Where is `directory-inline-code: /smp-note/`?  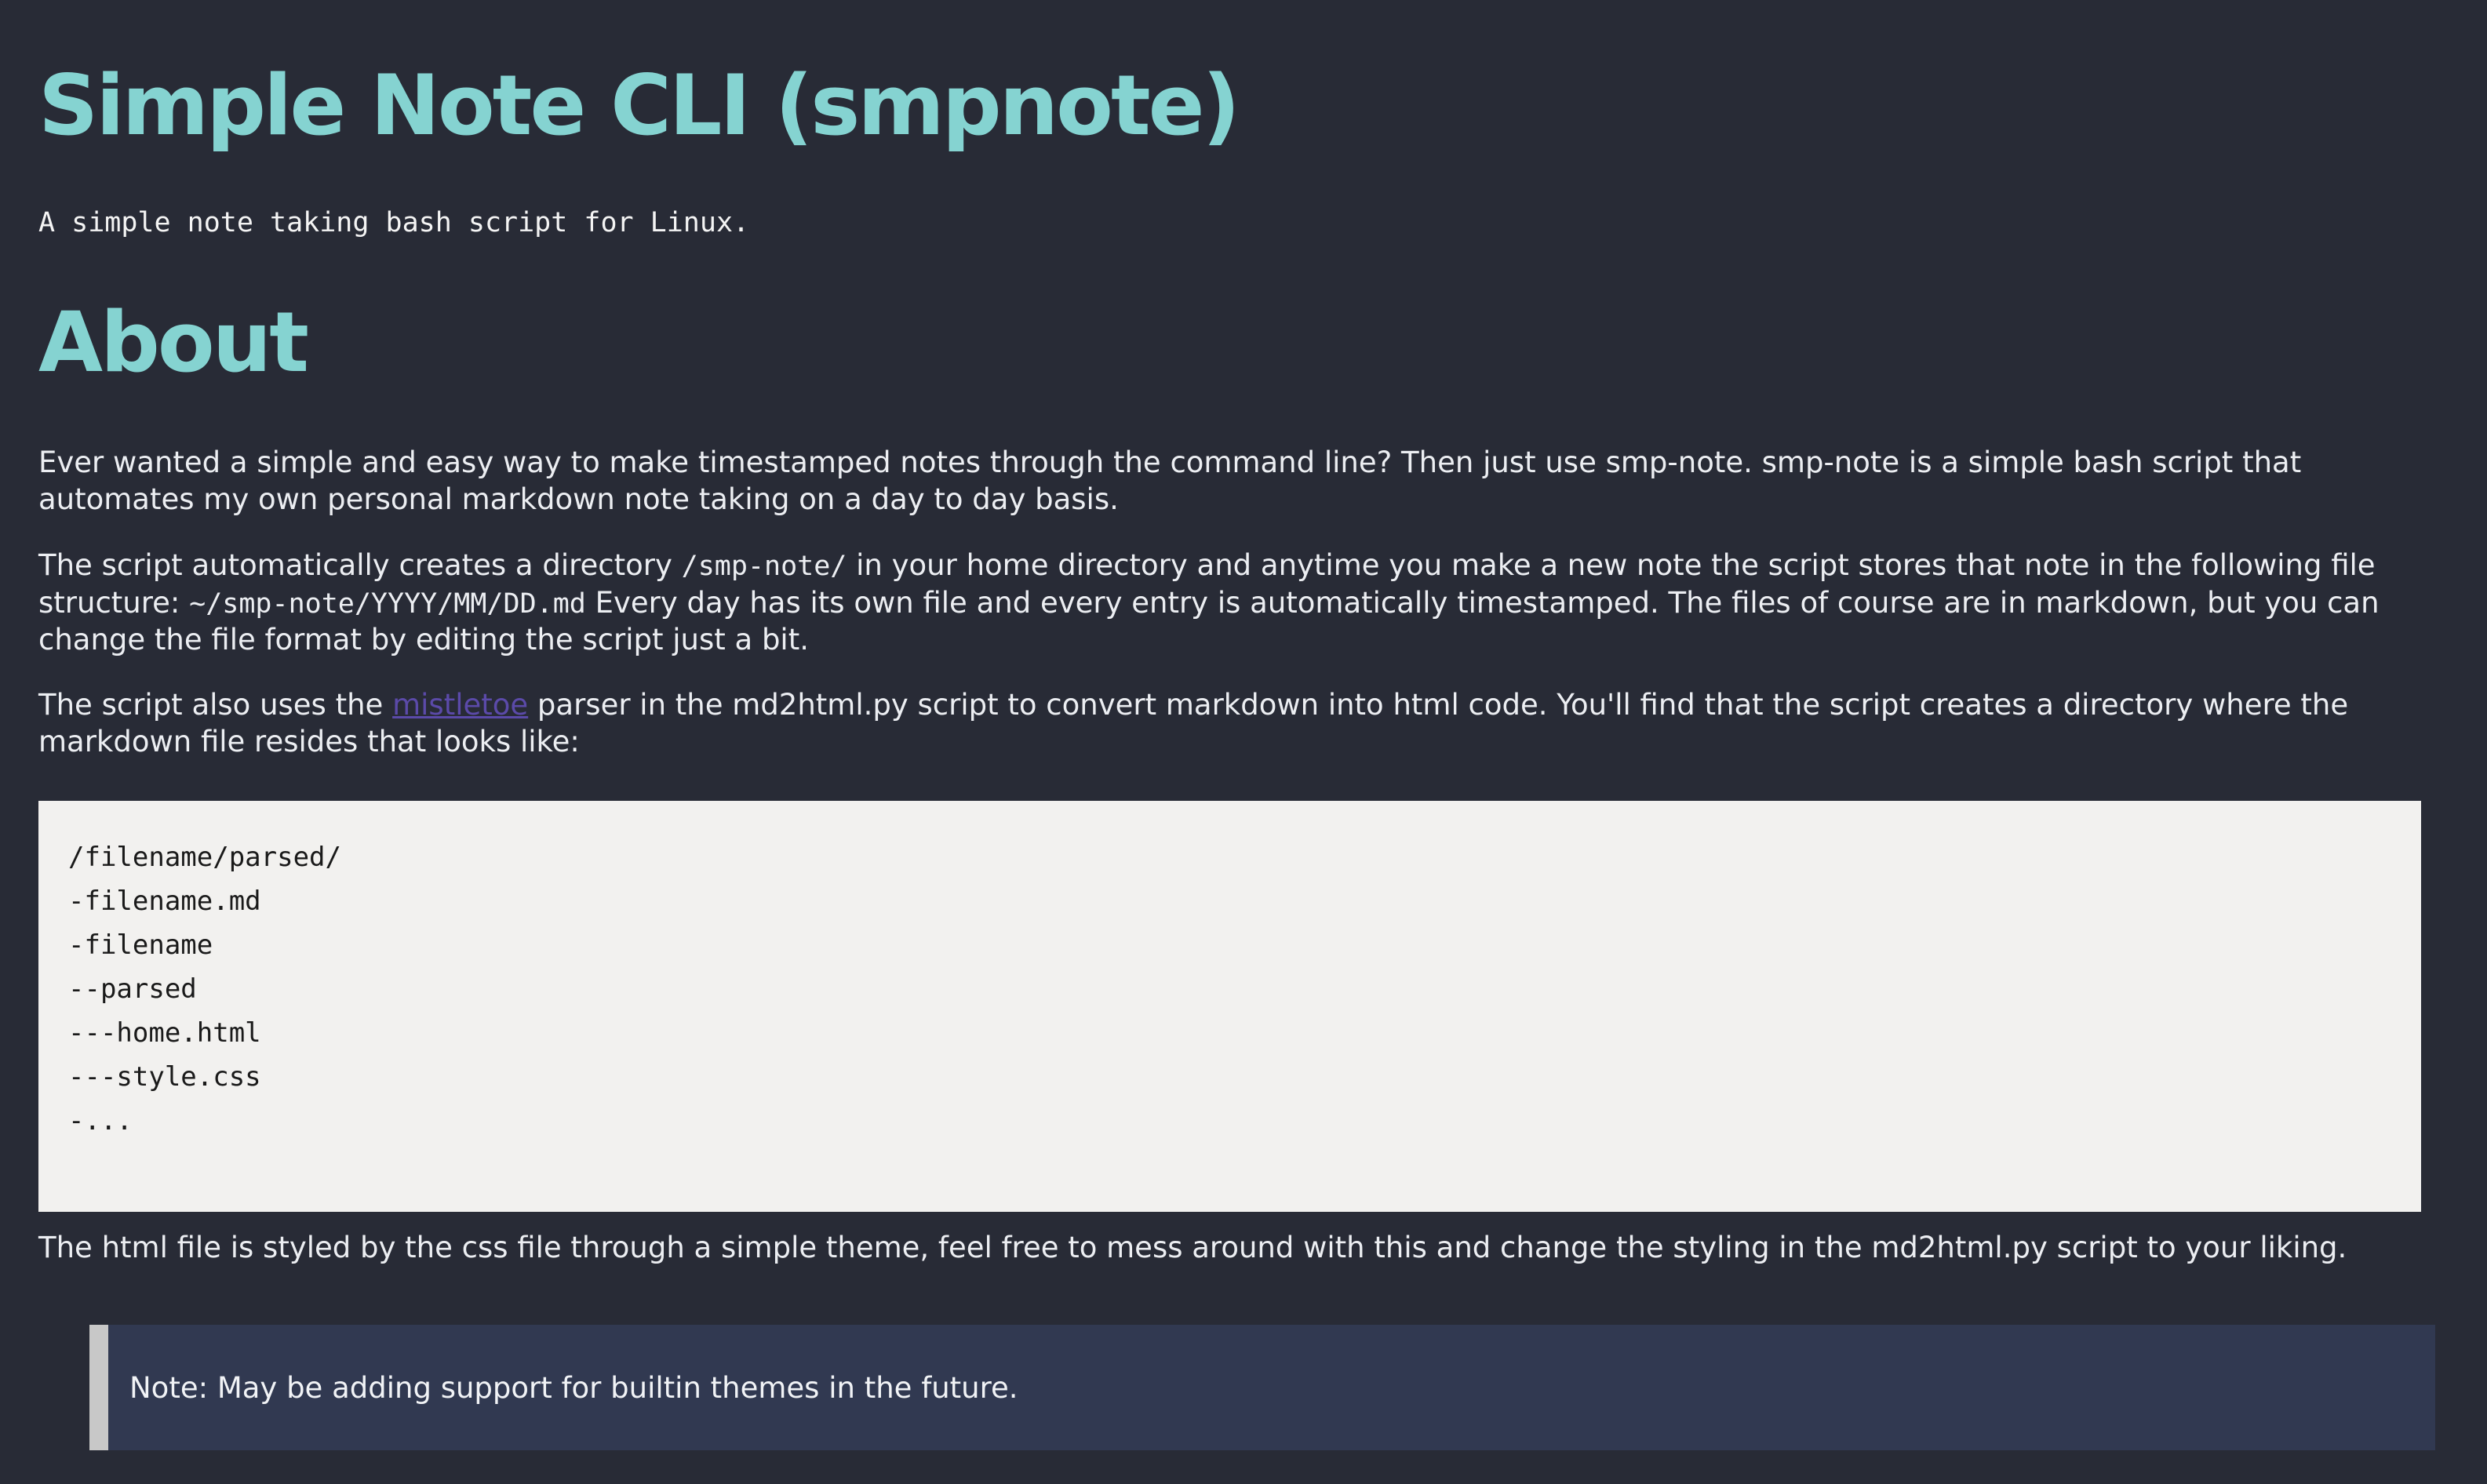 directory-inline-code: /smp-note/ is located at coordinates (764, 566).